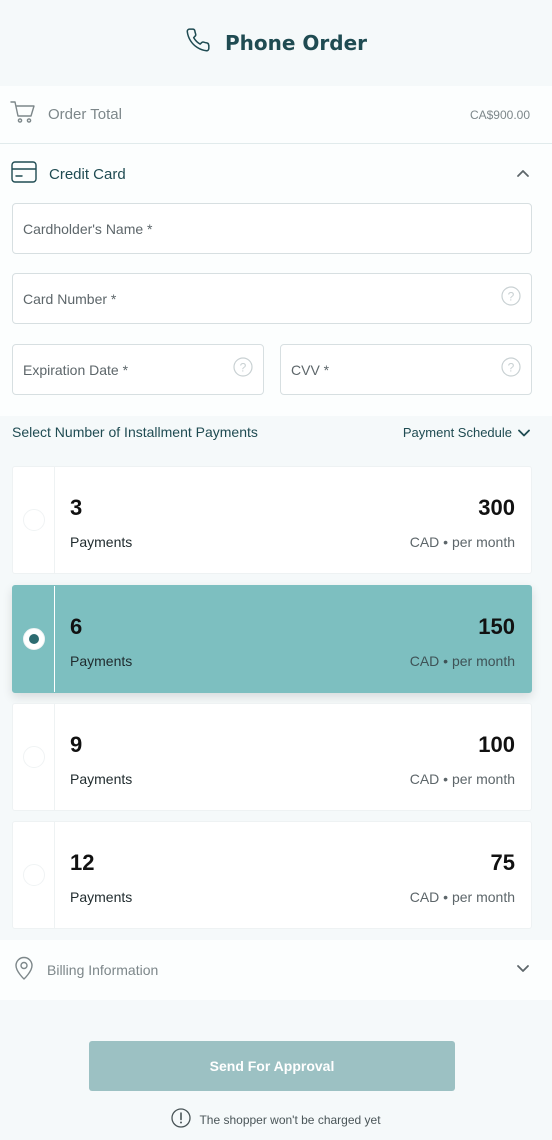 This screenshot has width=552, height=1140. Describe the element at coordinates (103, 970) in the screenshot. I see `billing-information-label: Billing Information` at that location.